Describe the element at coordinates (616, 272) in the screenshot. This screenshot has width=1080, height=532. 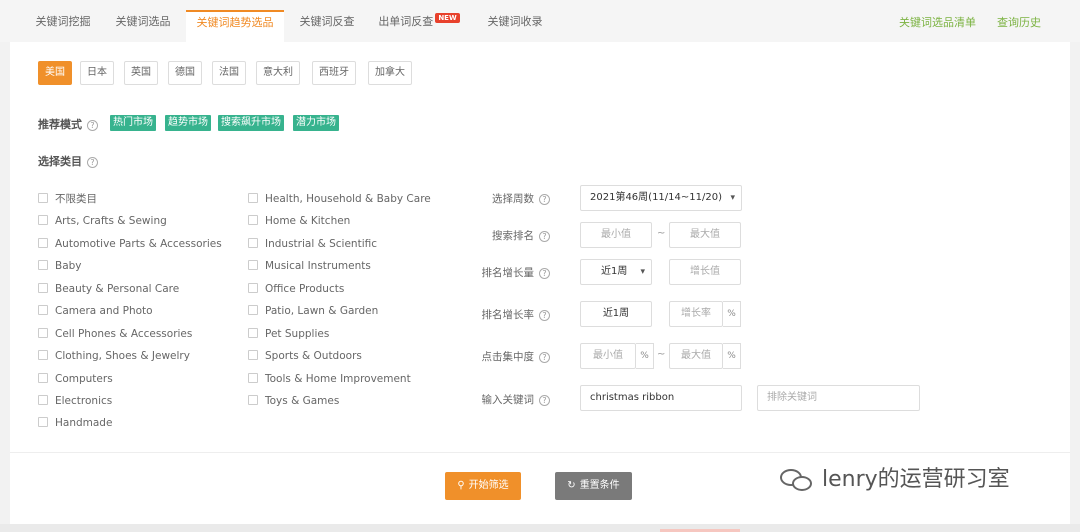
I see `rank-growth-period-select: 近1周 ▾` at that location.